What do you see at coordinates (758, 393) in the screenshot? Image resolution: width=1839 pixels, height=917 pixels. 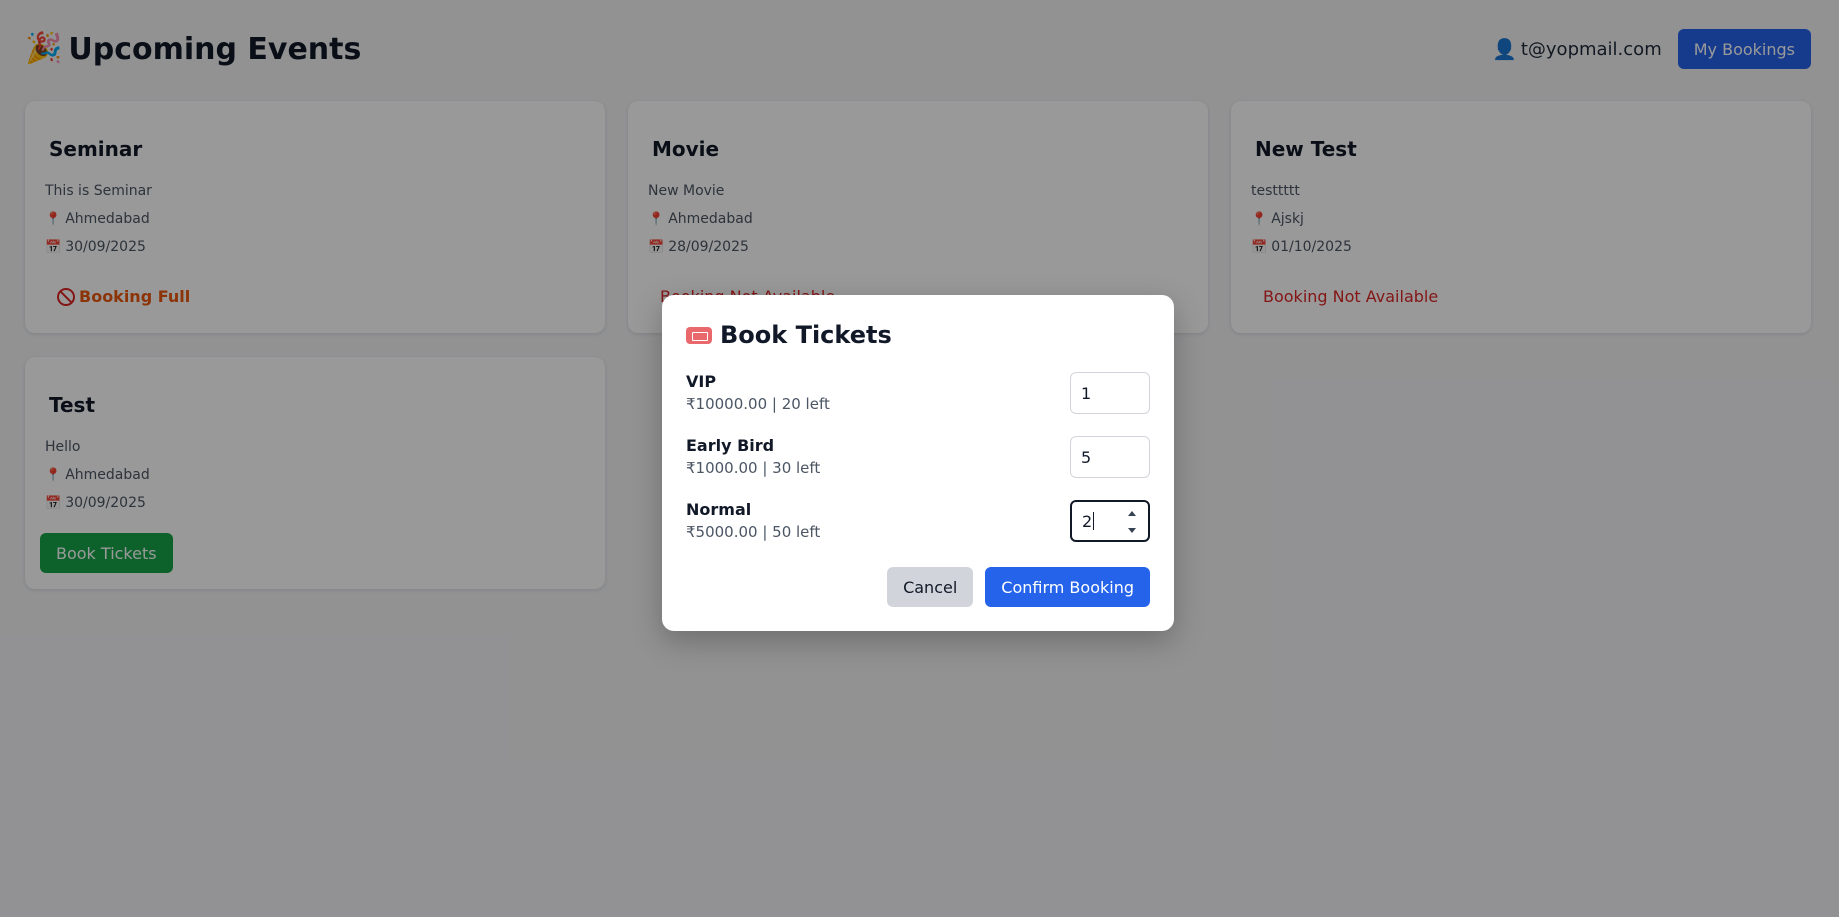 I see `ticket-info: VIP ₹10000.00 | 20 left` at bounding box center [758, 393].